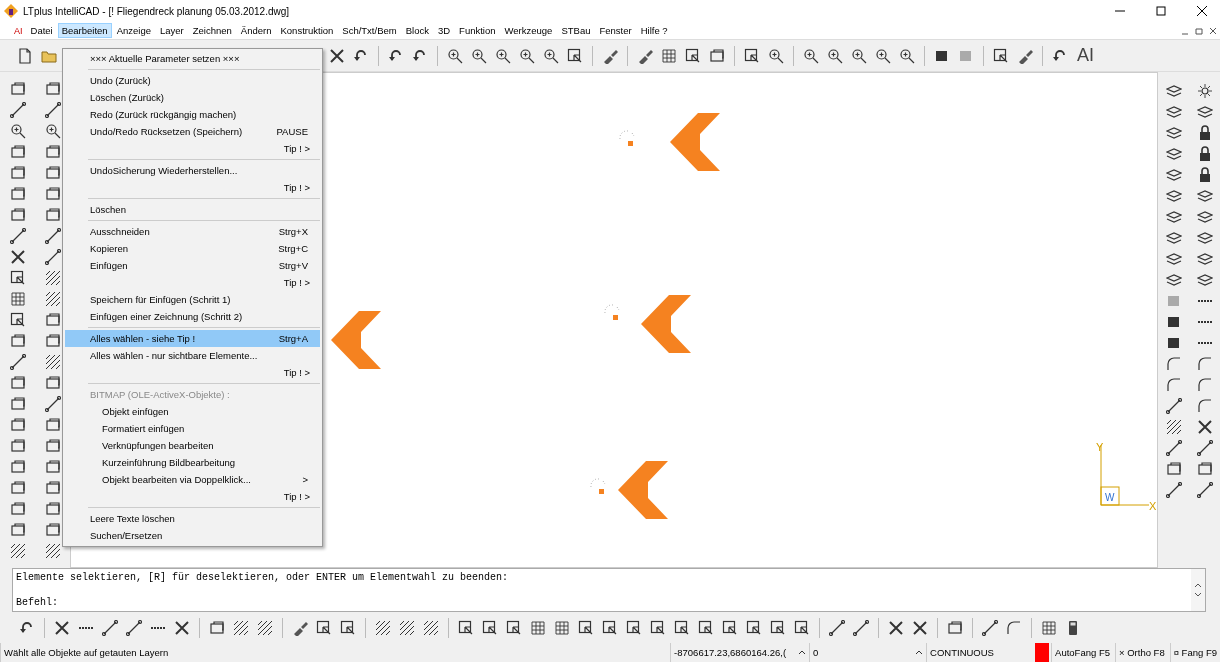  What do you see at coordinates (1110, 497) in the screenshot?
I see `axis-label: W` at bounding box center [1110, 497].